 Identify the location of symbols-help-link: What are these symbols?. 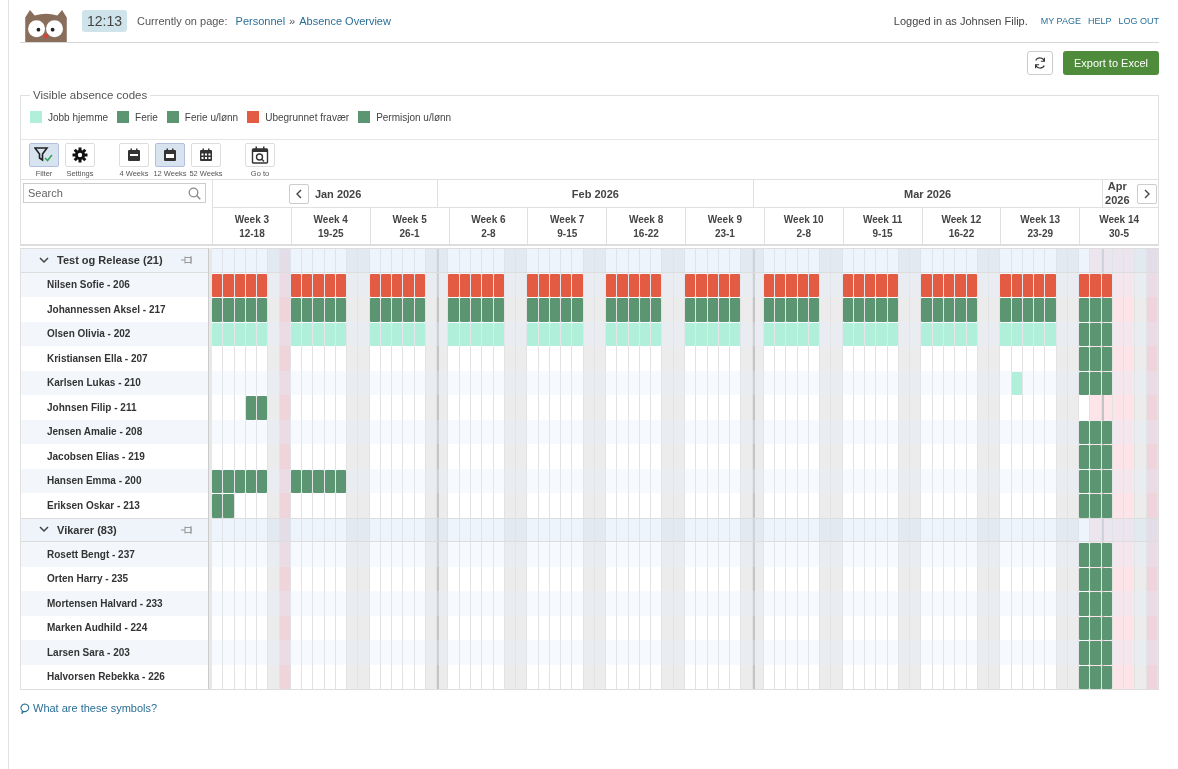
(95, 708).